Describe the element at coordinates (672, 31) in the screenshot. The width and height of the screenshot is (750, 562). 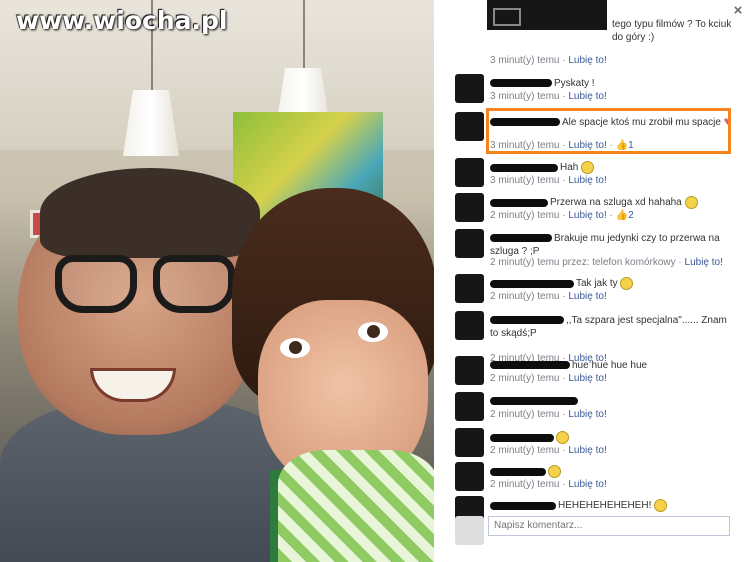
I see `post-text: tego typu filmów ? To kciuk do góry :)` at that location.